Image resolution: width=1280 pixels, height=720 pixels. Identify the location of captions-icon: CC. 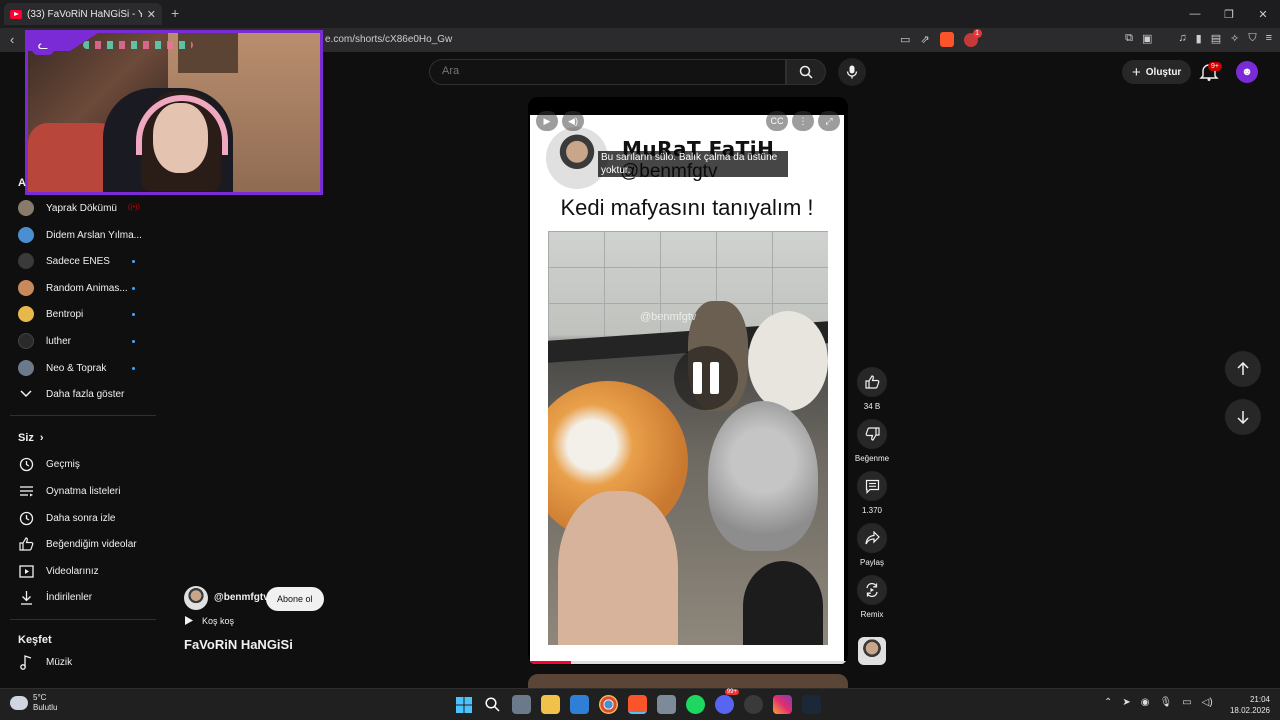
(777, 121).